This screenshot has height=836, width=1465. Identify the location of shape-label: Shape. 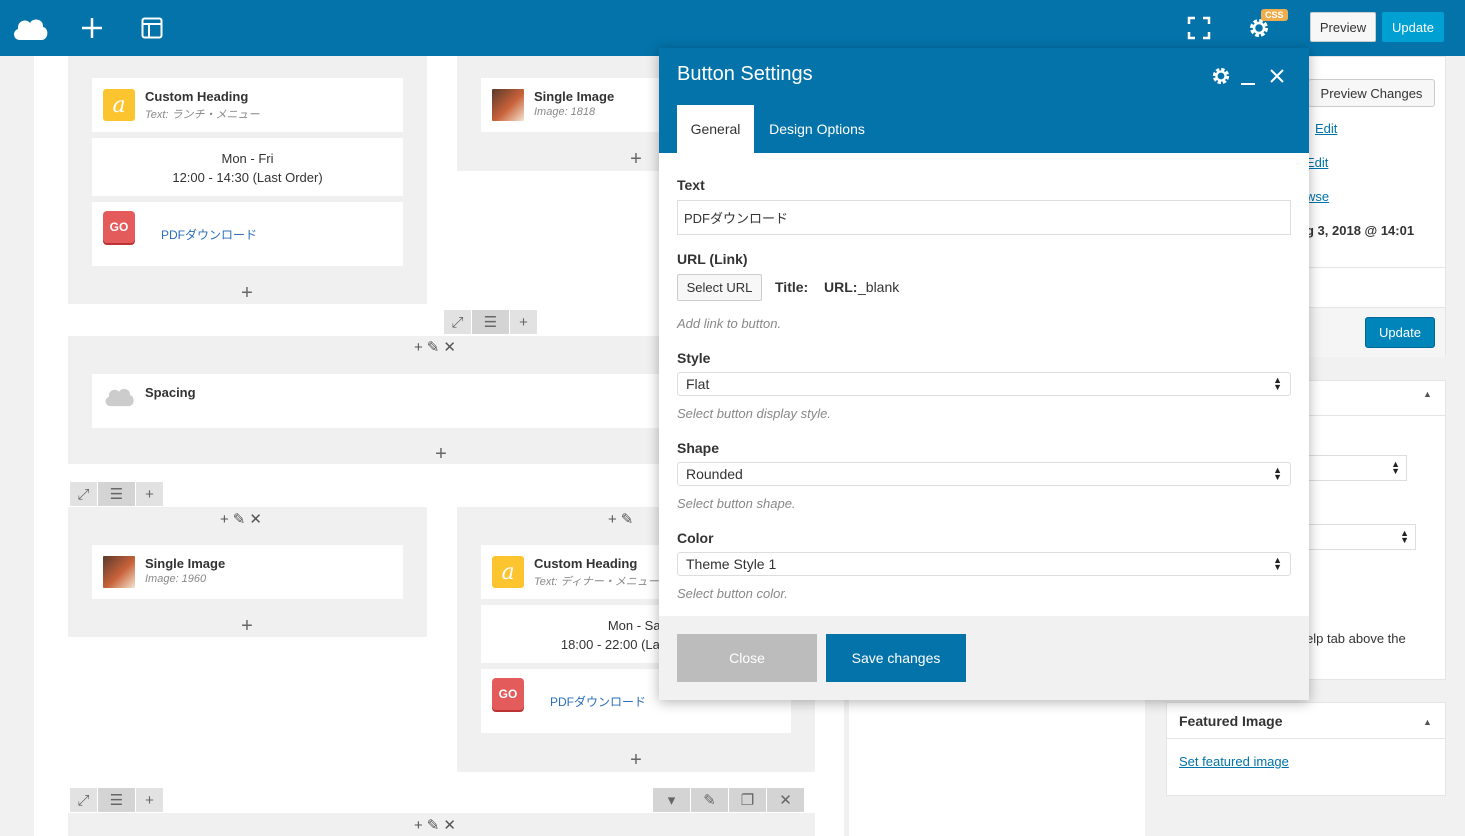
(698, 448).